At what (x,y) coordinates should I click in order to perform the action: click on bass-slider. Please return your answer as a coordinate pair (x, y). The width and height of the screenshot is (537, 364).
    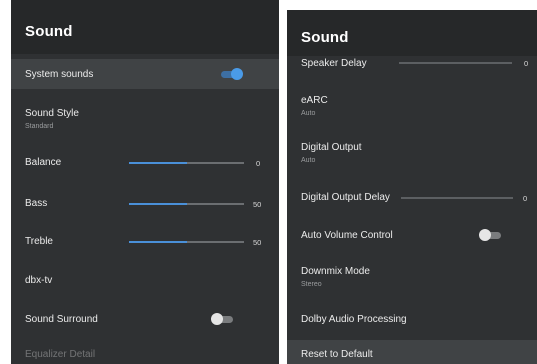
    Looking at the image, I should click on (186, 204).